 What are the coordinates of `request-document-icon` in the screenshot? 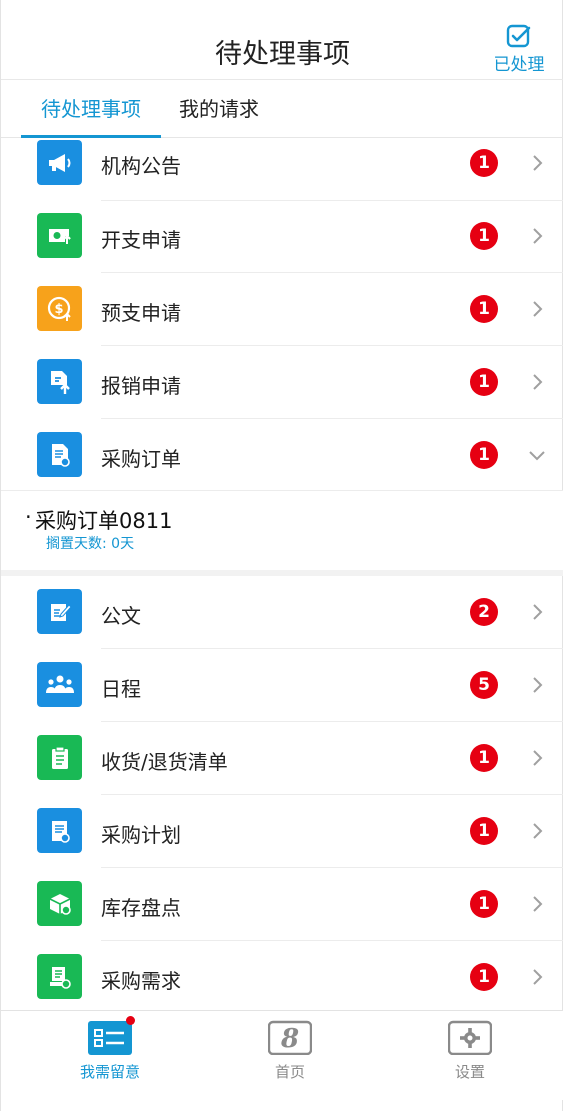 It's located at (59, 976).